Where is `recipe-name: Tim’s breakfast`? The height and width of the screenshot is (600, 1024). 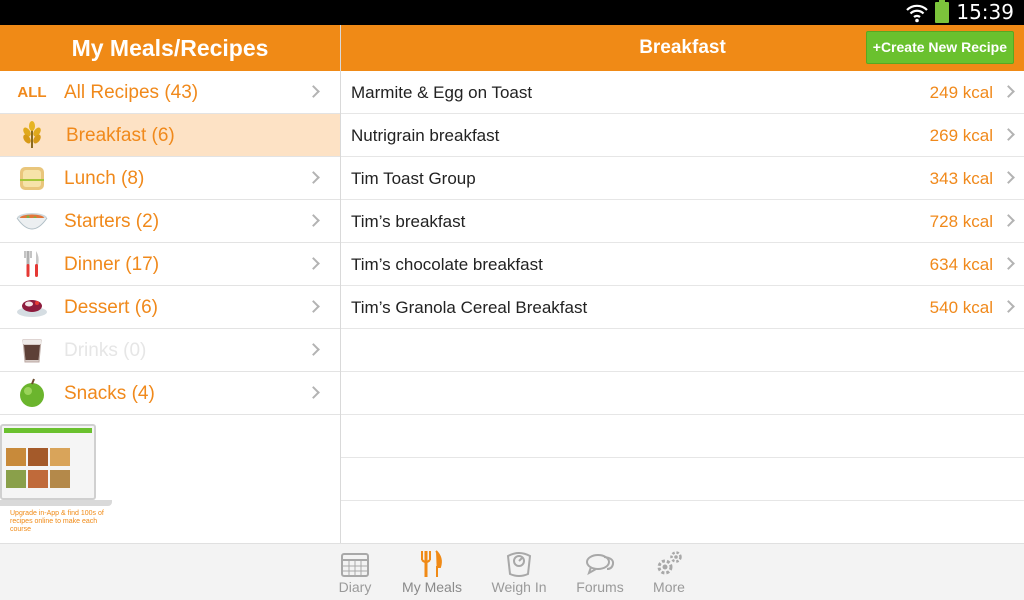
recipe-name: Tim’s breakfast is located at coordinates (408, 221).